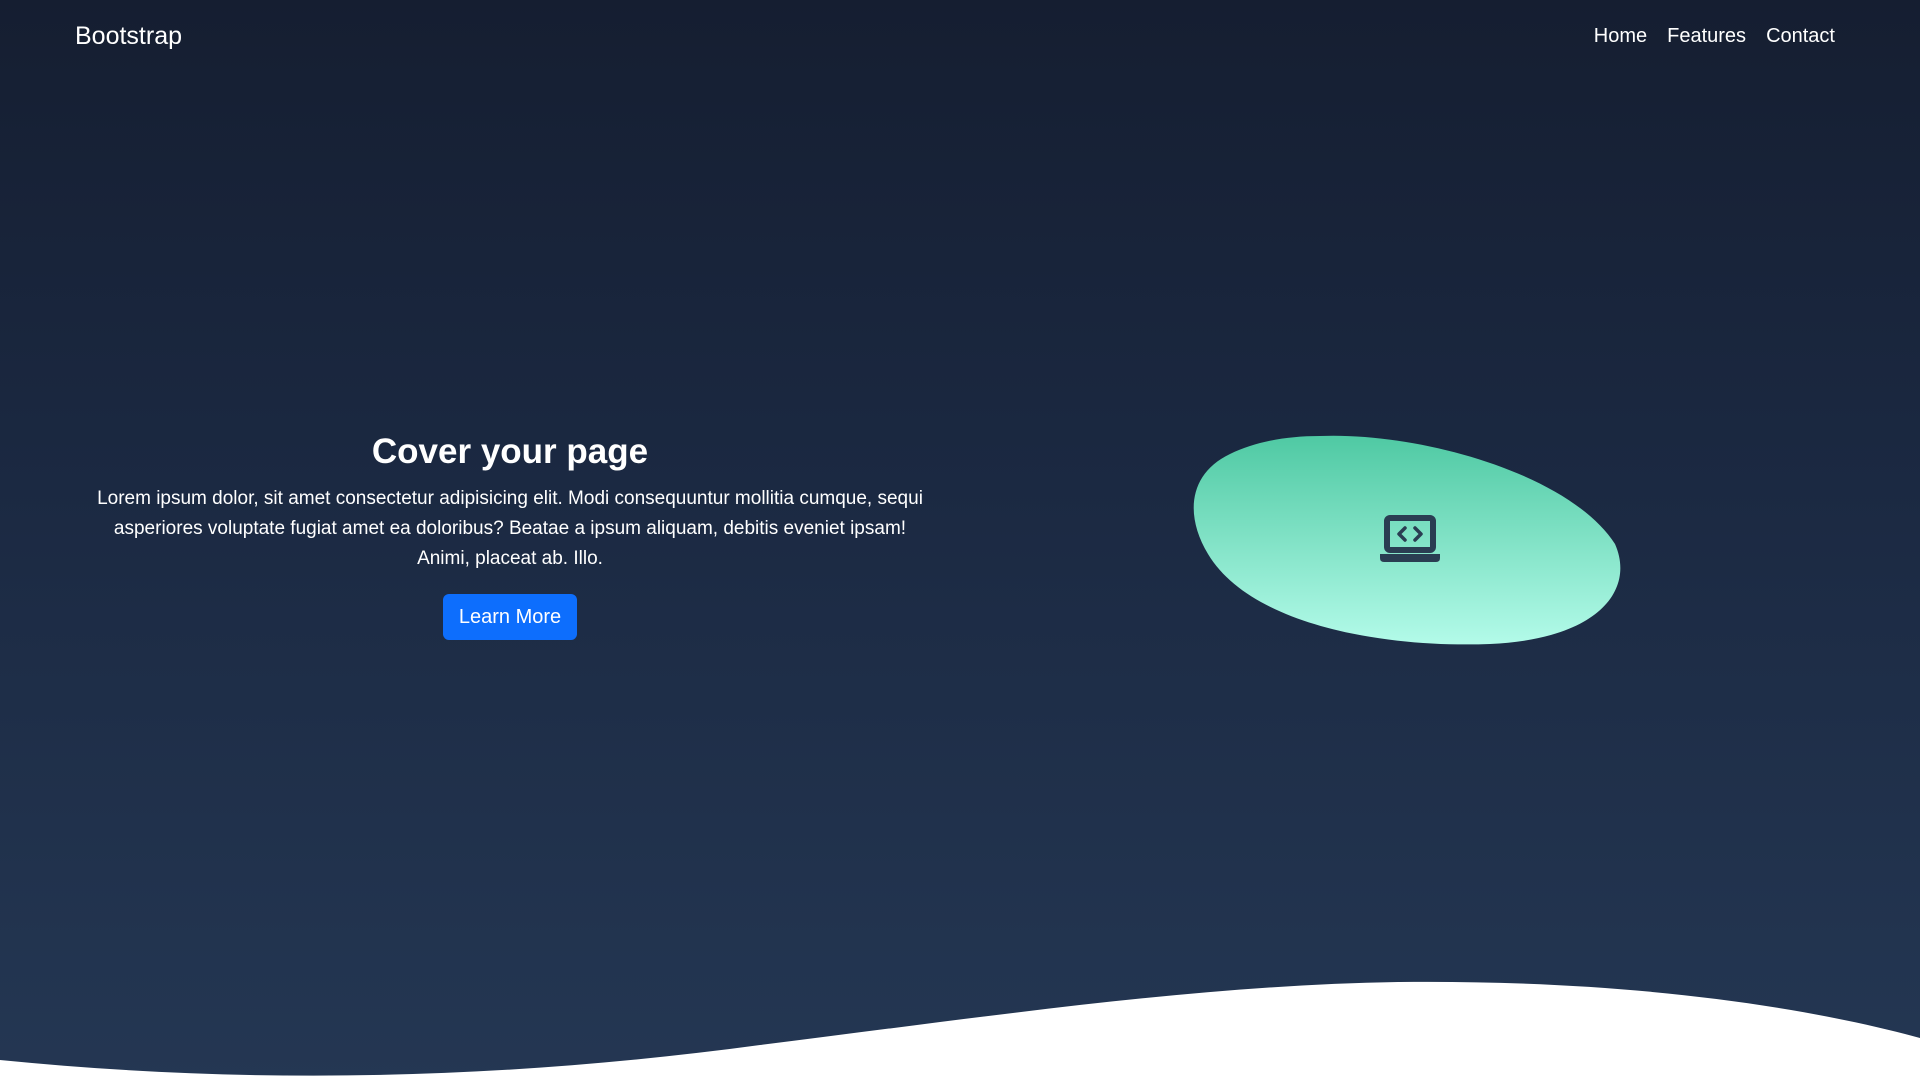 The image size is (1920, 1080). Describe the element at coordinates (960, 36) in the screenshot. I see `navbar: Bootstrap Home Features Contact` at that location.